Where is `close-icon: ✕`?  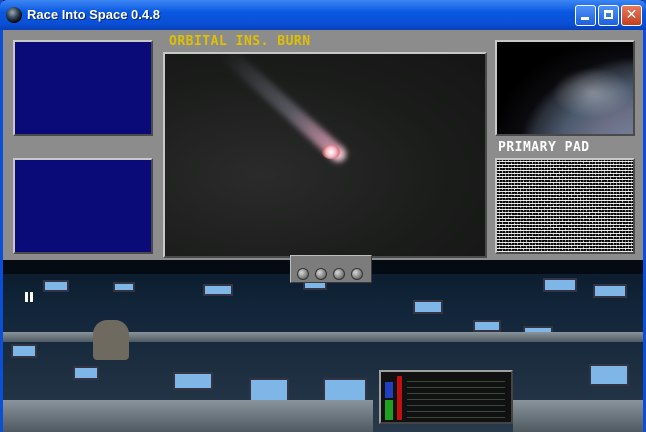 close-icon: ✕ is located at coordinates (631, 15).